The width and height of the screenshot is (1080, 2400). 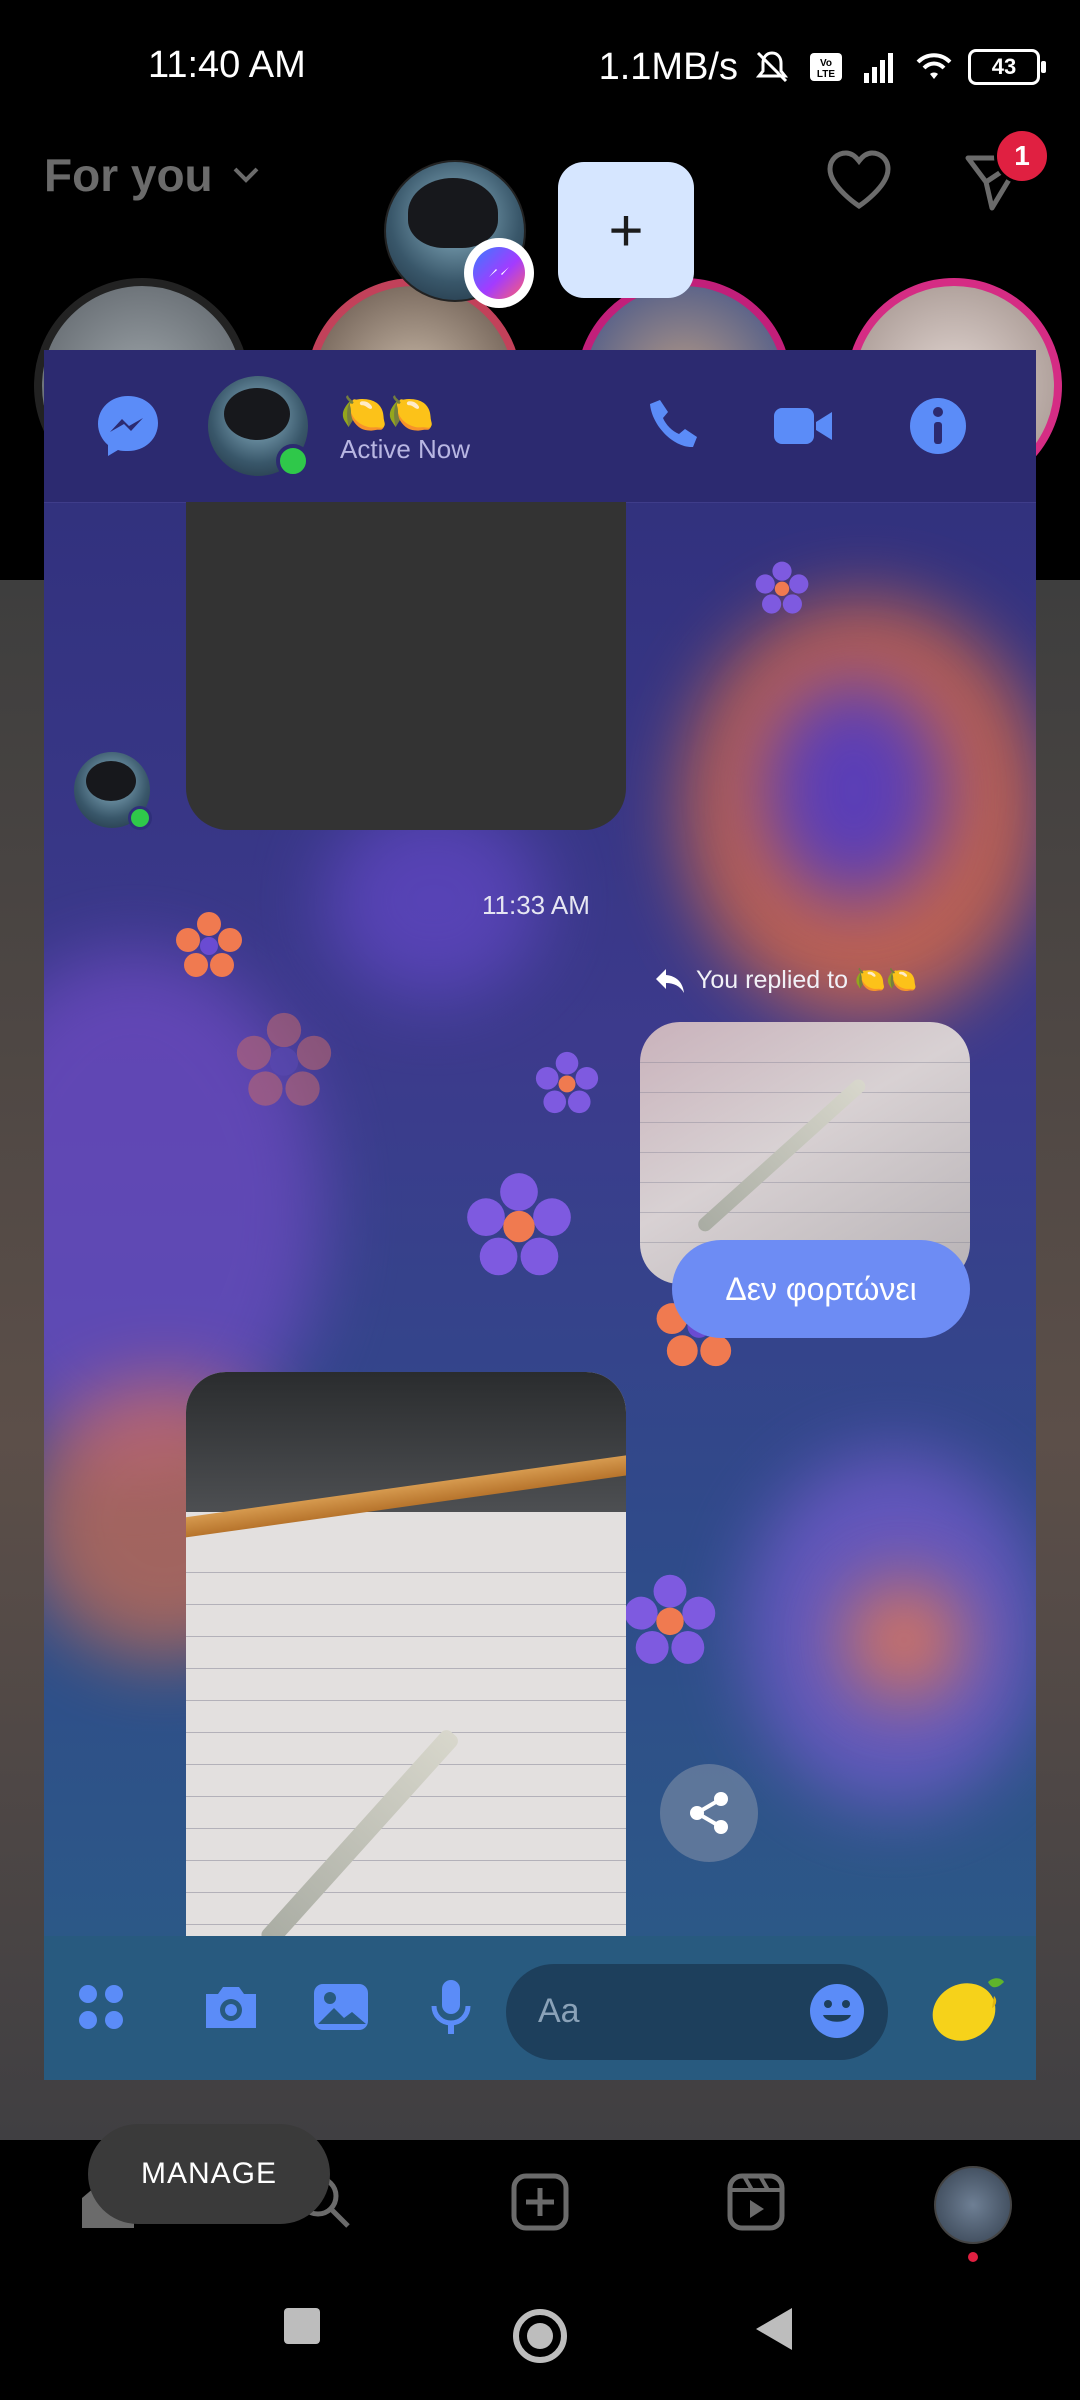 I want to click on messenger-badge-icon, so click(x=499, y=273).